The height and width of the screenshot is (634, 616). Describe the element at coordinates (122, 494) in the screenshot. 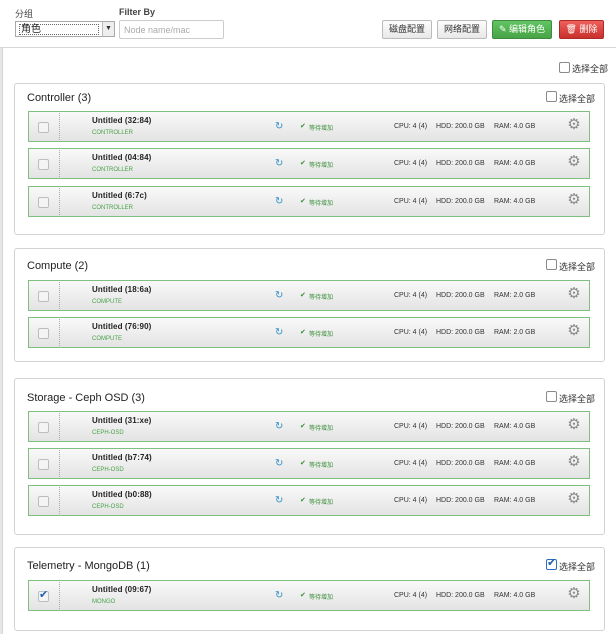

I see `node-name: Untitled (b0:88)` at that location.